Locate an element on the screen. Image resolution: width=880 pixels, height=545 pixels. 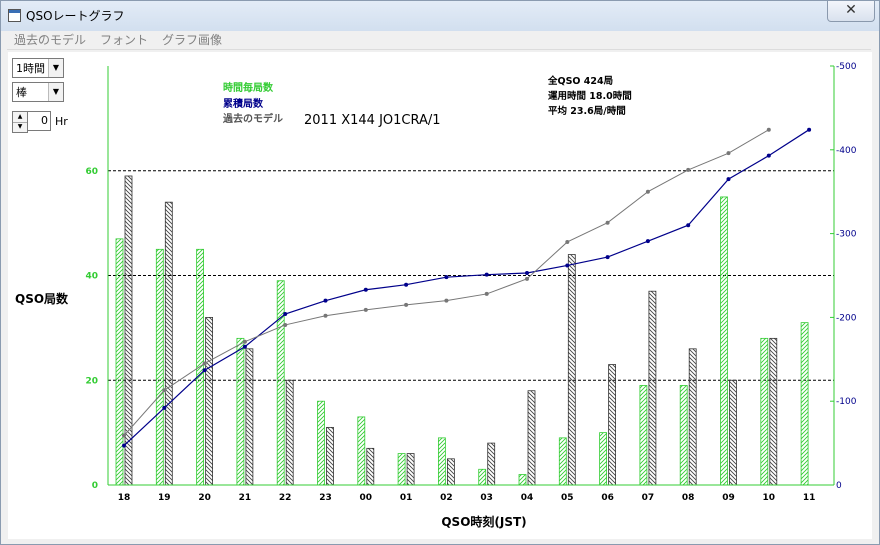
y2-tick-label: -200 is located at coordinates (846, 318).